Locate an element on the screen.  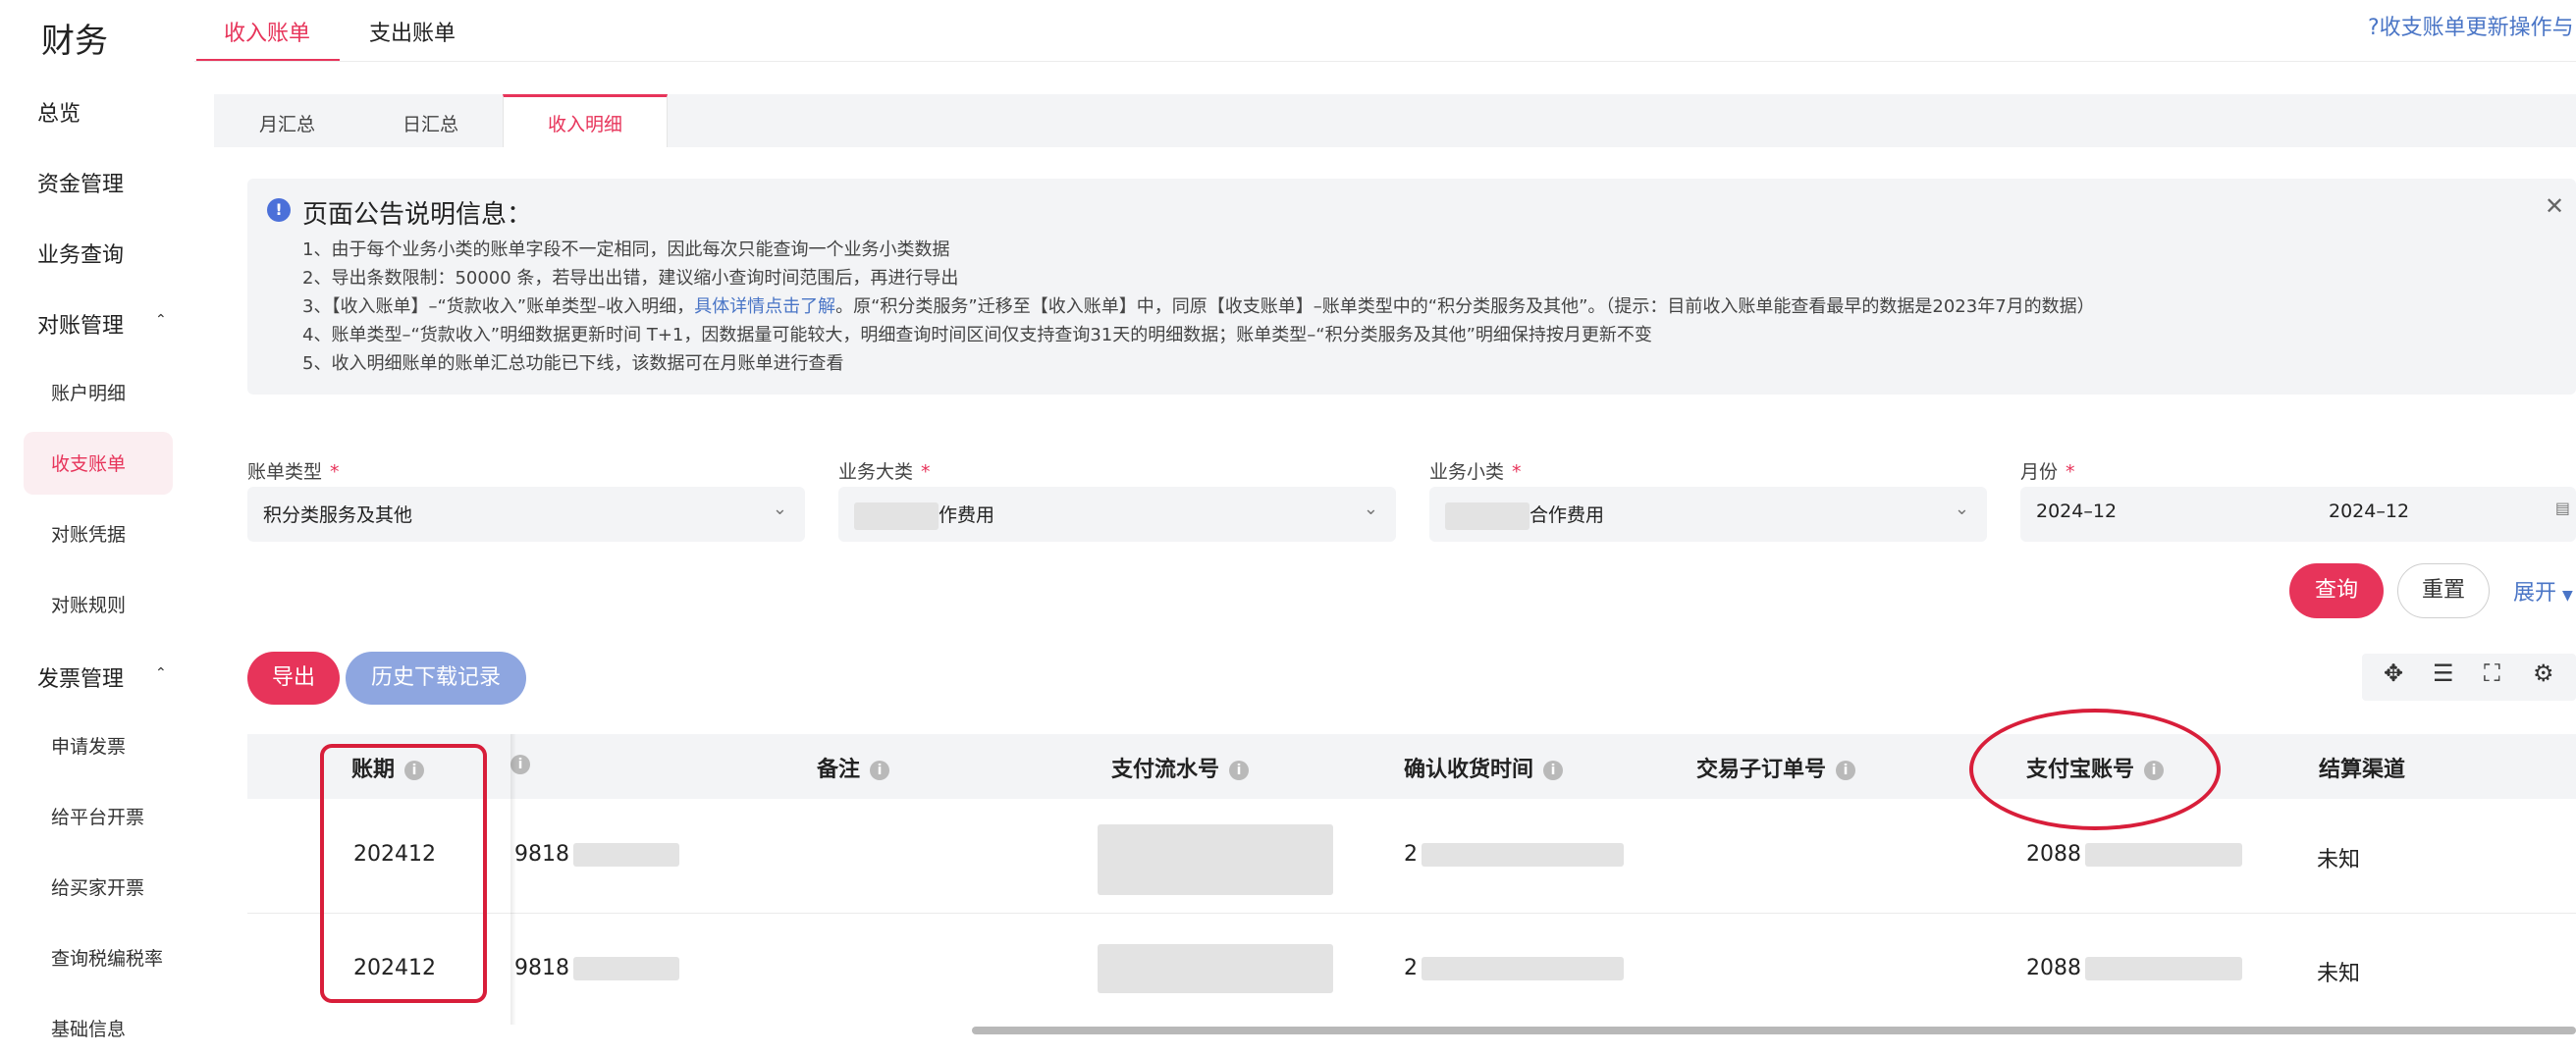
filter-label-month: 月份 * is located at coordinates (2047, 471).